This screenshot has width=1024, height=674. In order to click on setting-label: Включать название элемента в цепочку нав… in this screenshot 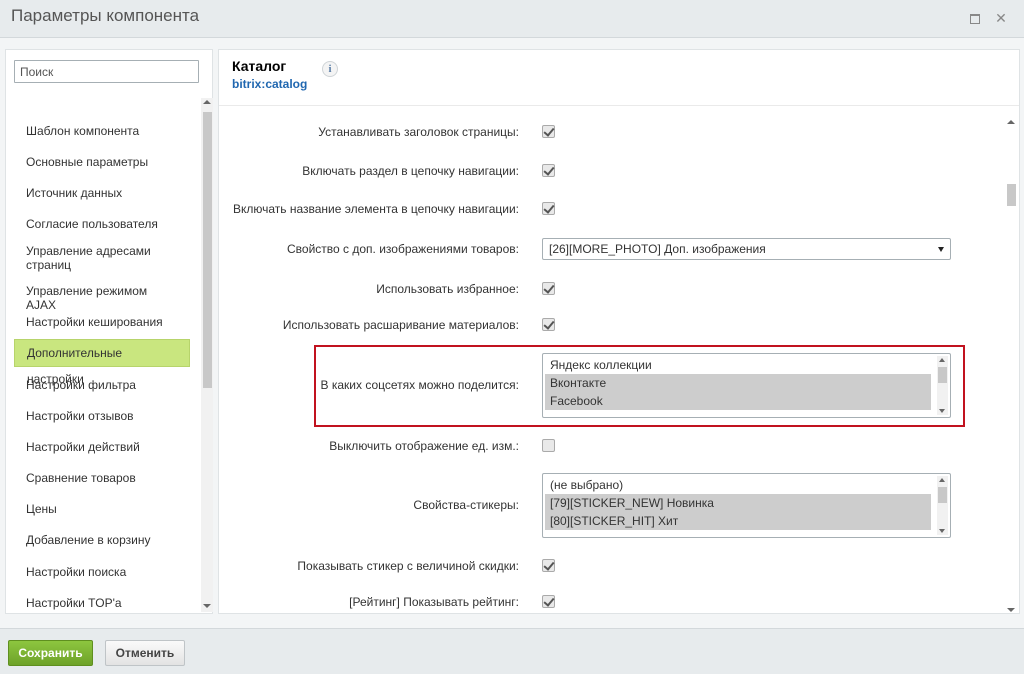, I will do `click(375, 209)`.